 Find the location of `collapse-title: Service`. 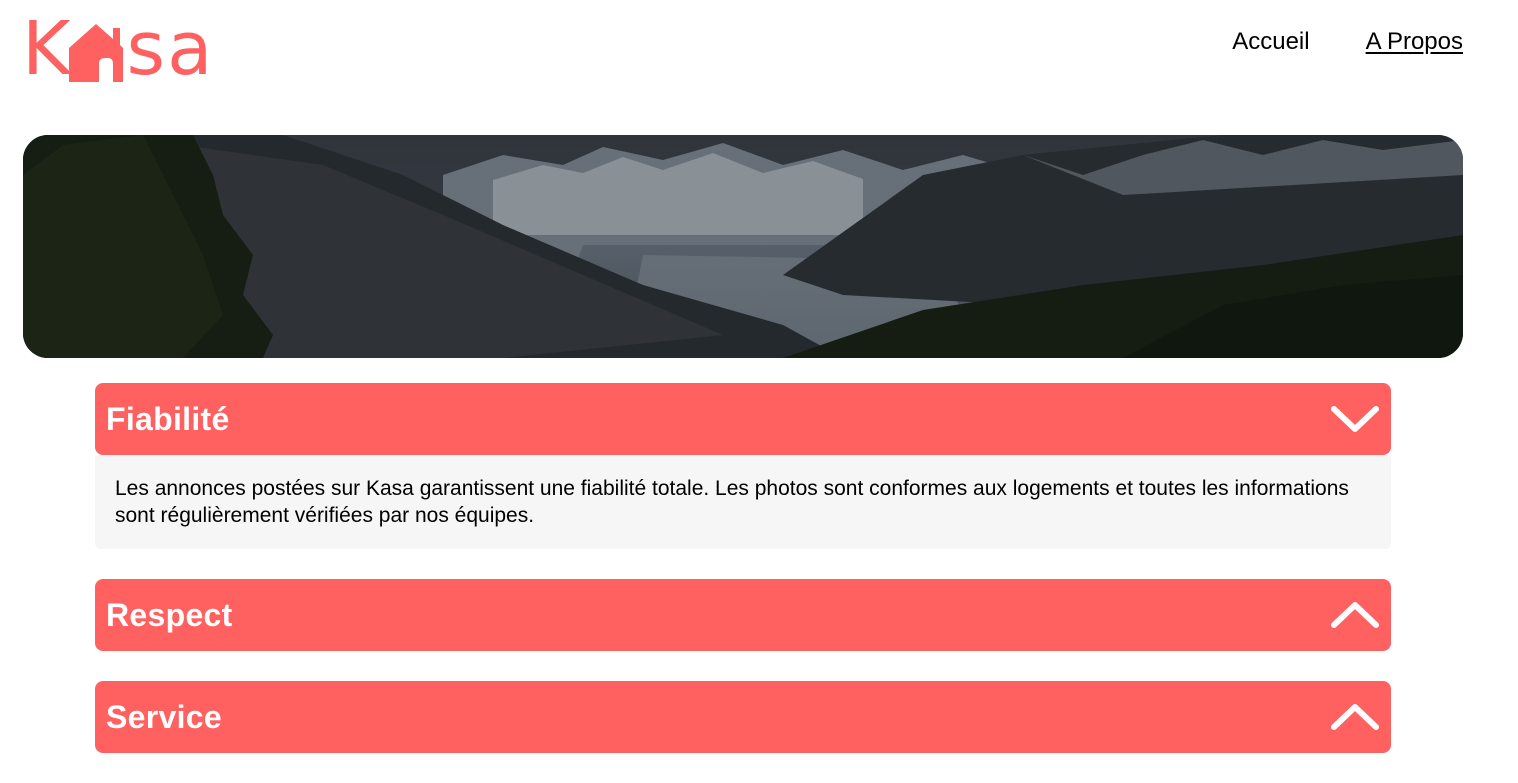

collapse-title: Service is located at coordinates (164, 716).